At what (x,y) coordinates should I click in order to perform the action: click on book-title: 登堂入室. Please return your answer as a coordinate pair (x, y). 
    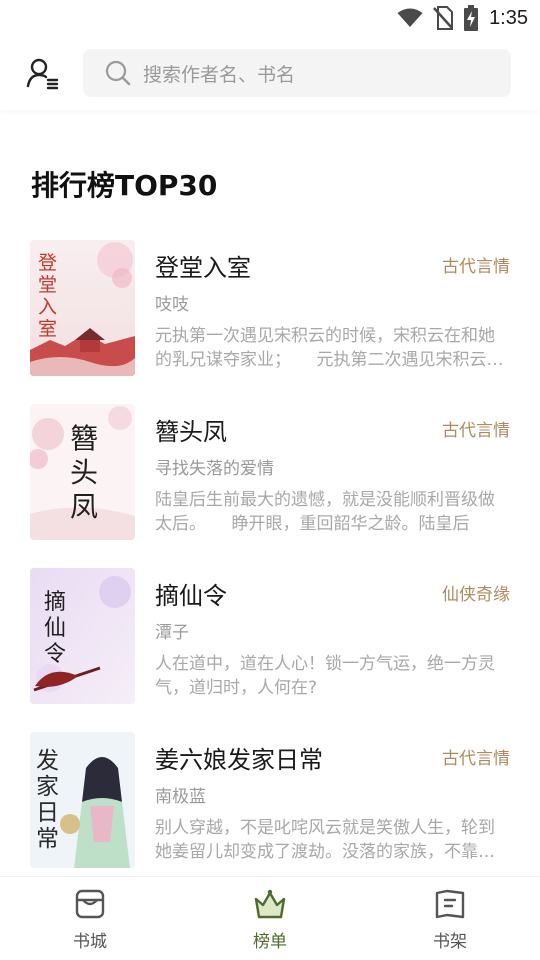
    Looking at the image, I should click on (203, 268).